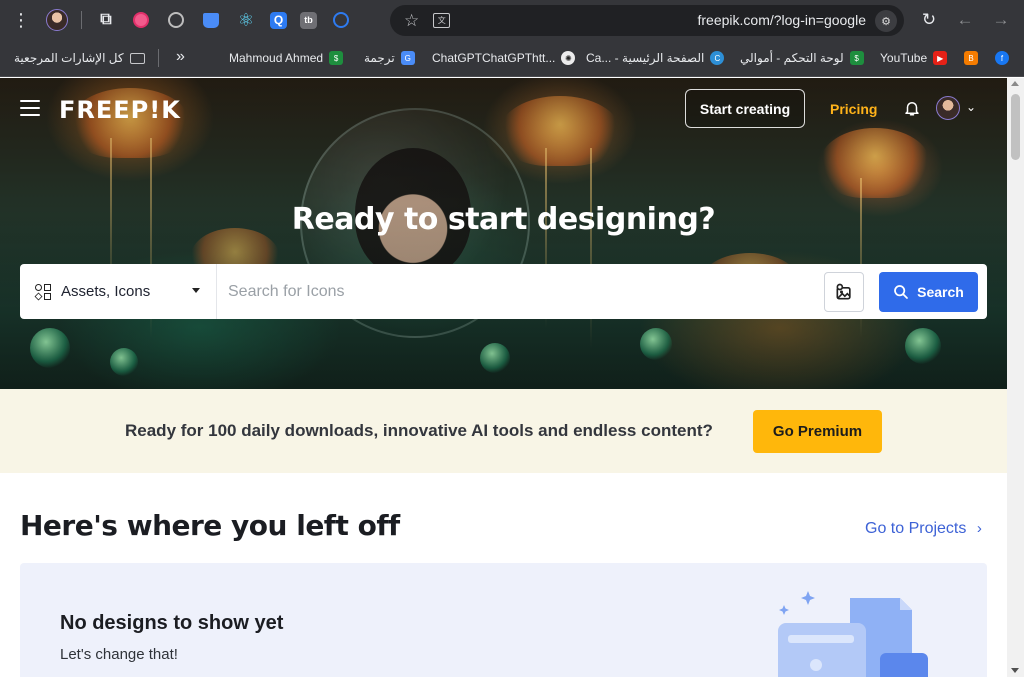 This screenshot has width=1024, height=677. Describe the element at coordinates (503, 109) in the screenshot. I see `site-header: FREEP!K Start creating Pricing ⌄` at that location.